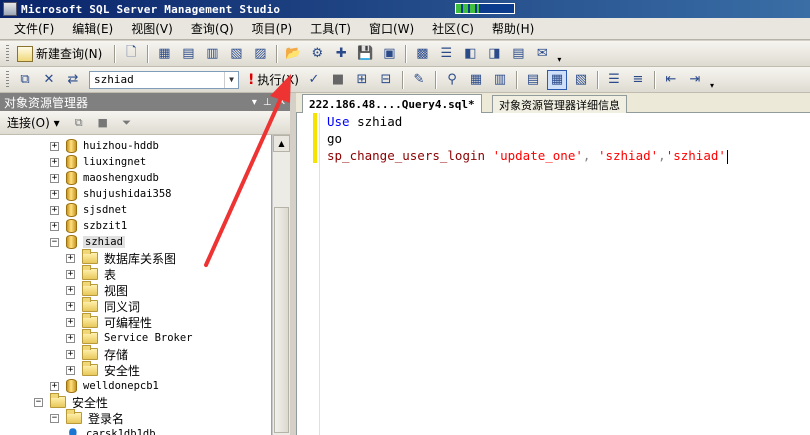  I want to click on analysis-query-icon: ▤, so click(188, 54).